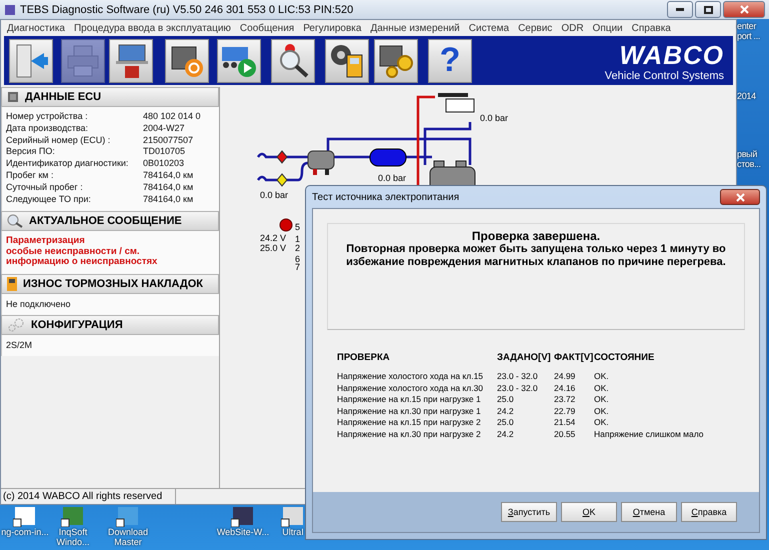 The width and height of the screenshot is (769, 550). I want to click on minimize-icon, so click(680, 9).